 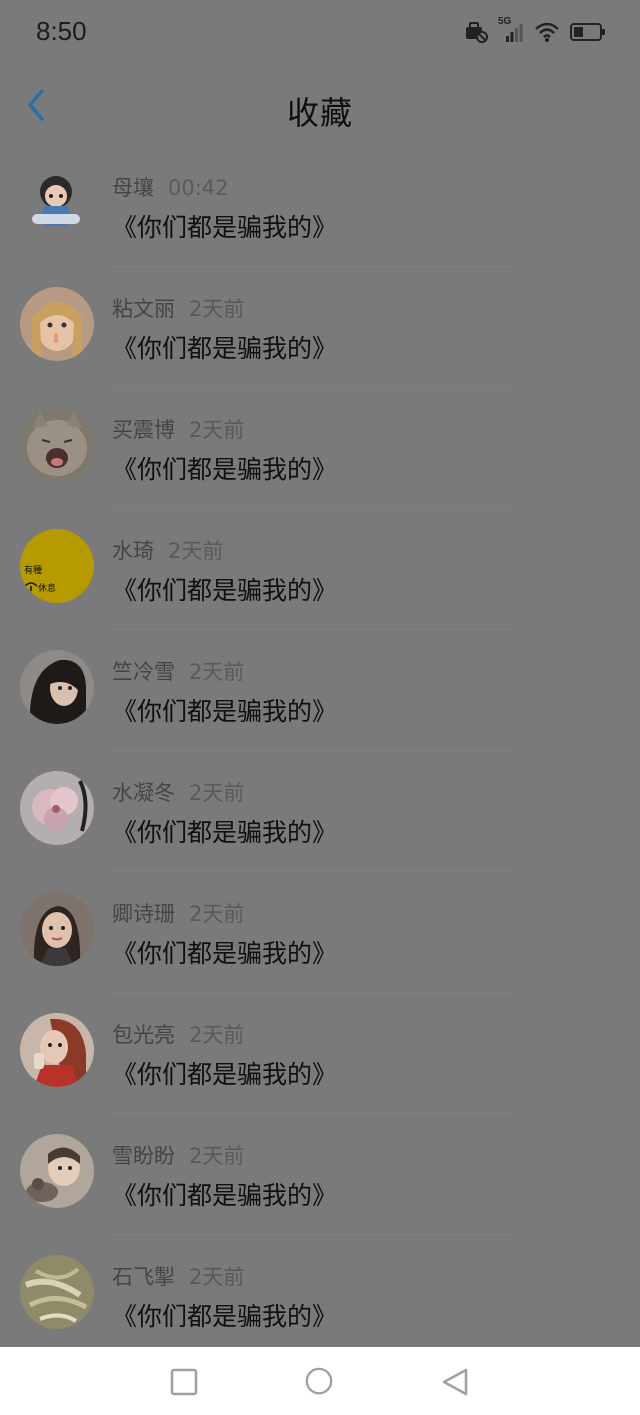 I want to click on item-name: 竺冷雪, so click(x=143, y=672).